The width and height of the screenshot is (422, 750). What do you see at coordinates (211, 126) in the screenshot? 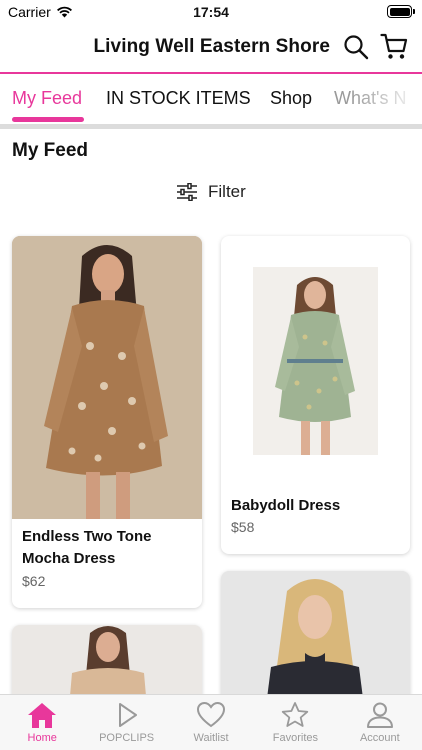
I see `tabs-divider` at bounding box center [211, 126].